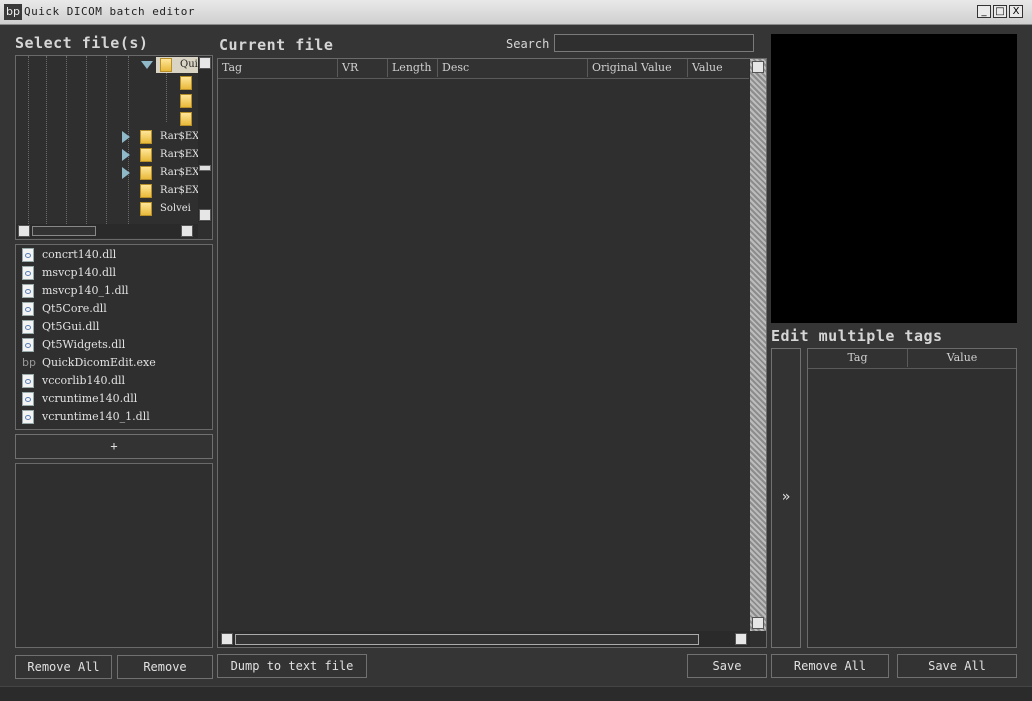 The height and width of the screenshot is (701, 1032). What do you see at coordinates (109, 11) in the screenshot?
I see `window-title: Quick DICOM batch editor` at bounding box center [109, 11].